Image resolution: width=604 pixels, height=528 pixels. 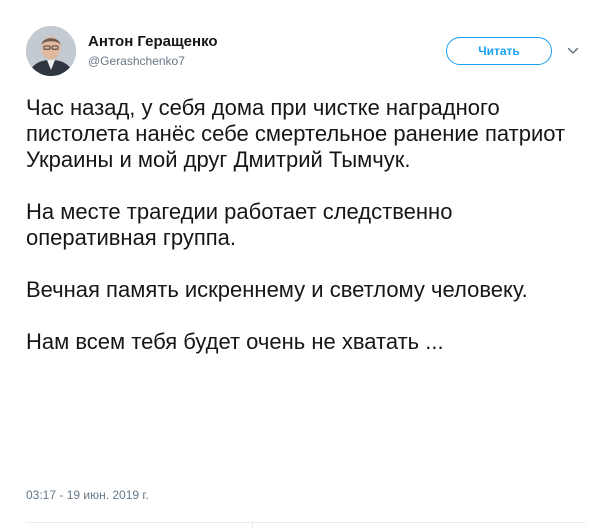 I want to click on follow-button: Читать, so click(x=499, y=51).